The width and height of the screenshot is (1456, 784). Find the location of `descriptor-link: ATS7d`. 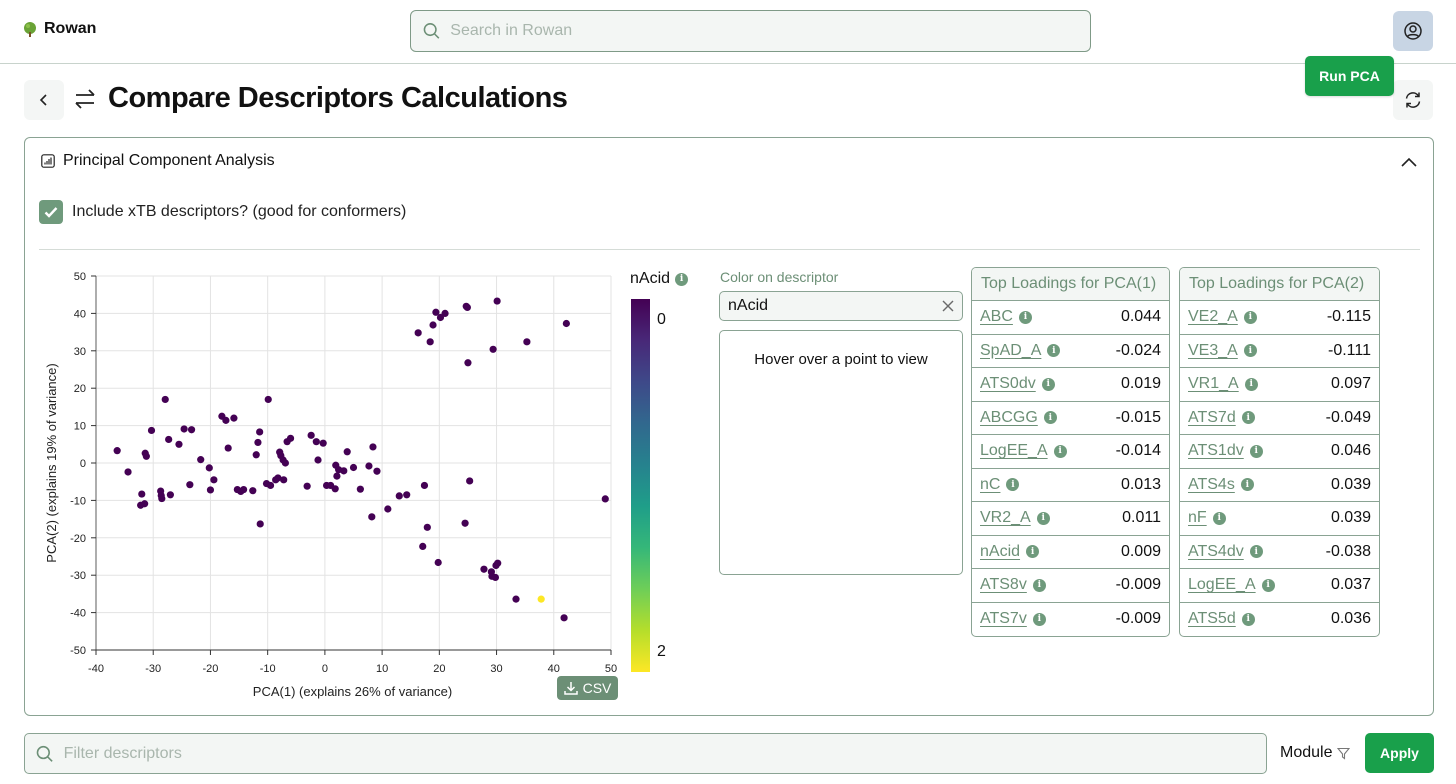

descriptor-link: ATS7d is located at coordinates (1212, 418).